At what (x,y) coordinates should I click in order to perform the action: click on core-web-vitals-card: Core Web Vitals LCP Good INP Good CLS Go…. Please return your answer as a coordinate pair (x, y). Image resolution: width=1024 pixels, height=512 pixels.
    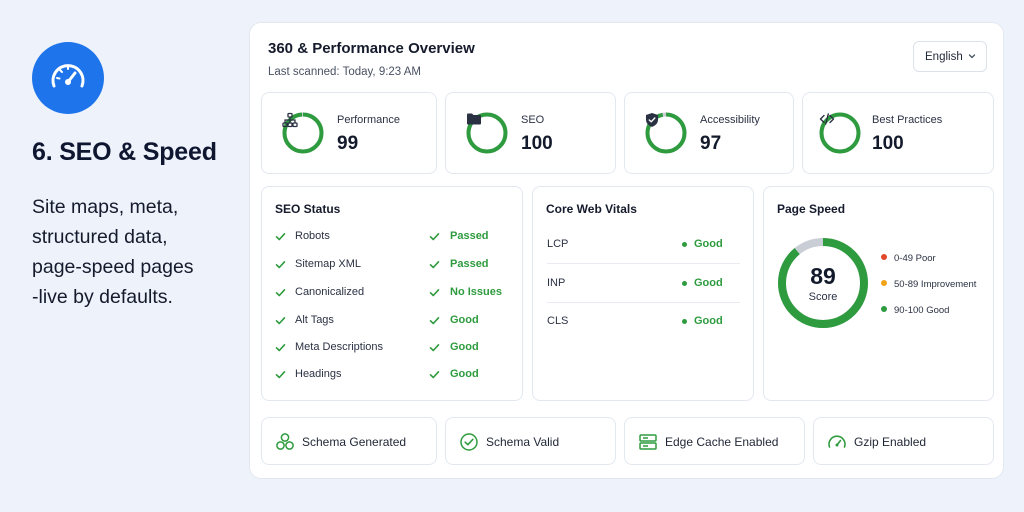
    Looking at the image, I should click on (643, 293).